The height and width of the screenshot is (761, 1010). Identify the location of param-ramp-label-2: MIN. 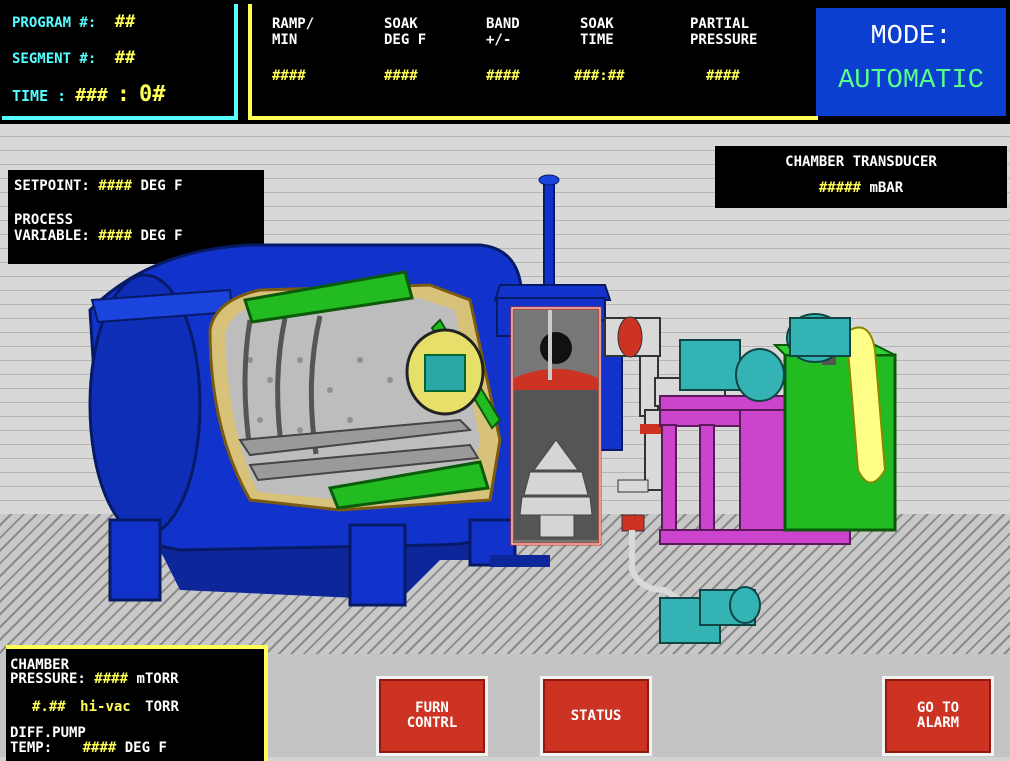
(285, 40).